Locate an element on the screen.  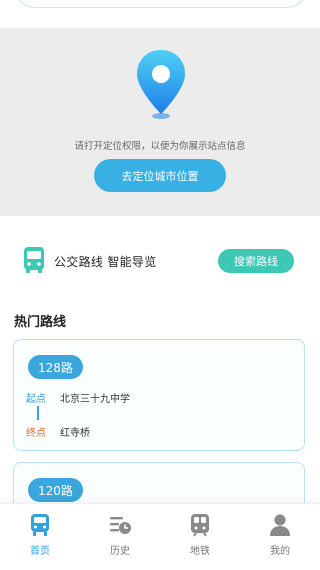
bus-home-icon is located at coordinates (40, 525).